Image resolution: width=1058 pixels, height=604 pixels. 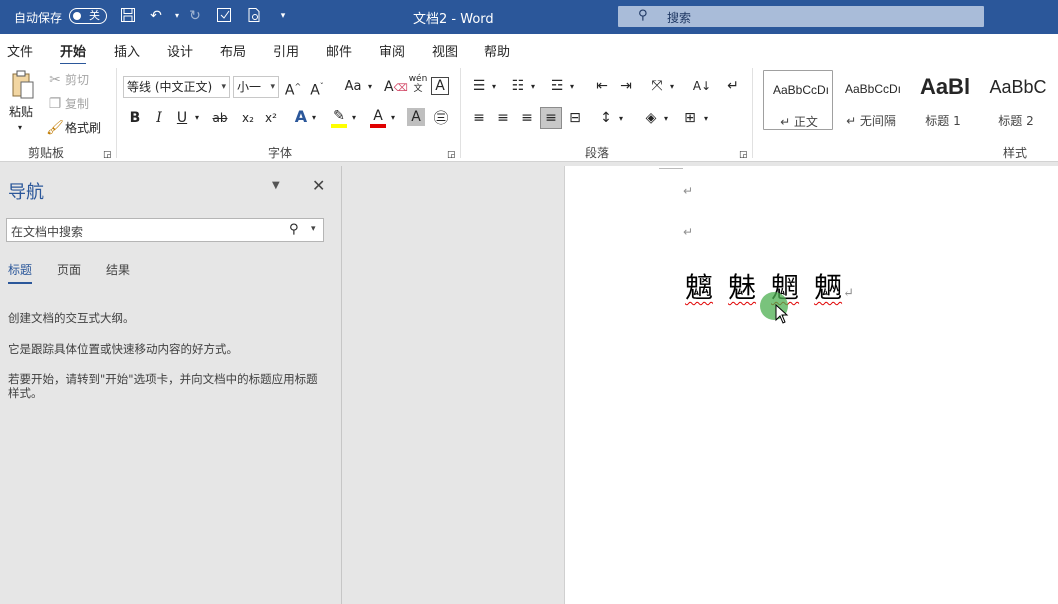 I want to click on decrease-indent-icon: ⇤, so click(x=602, y=86).